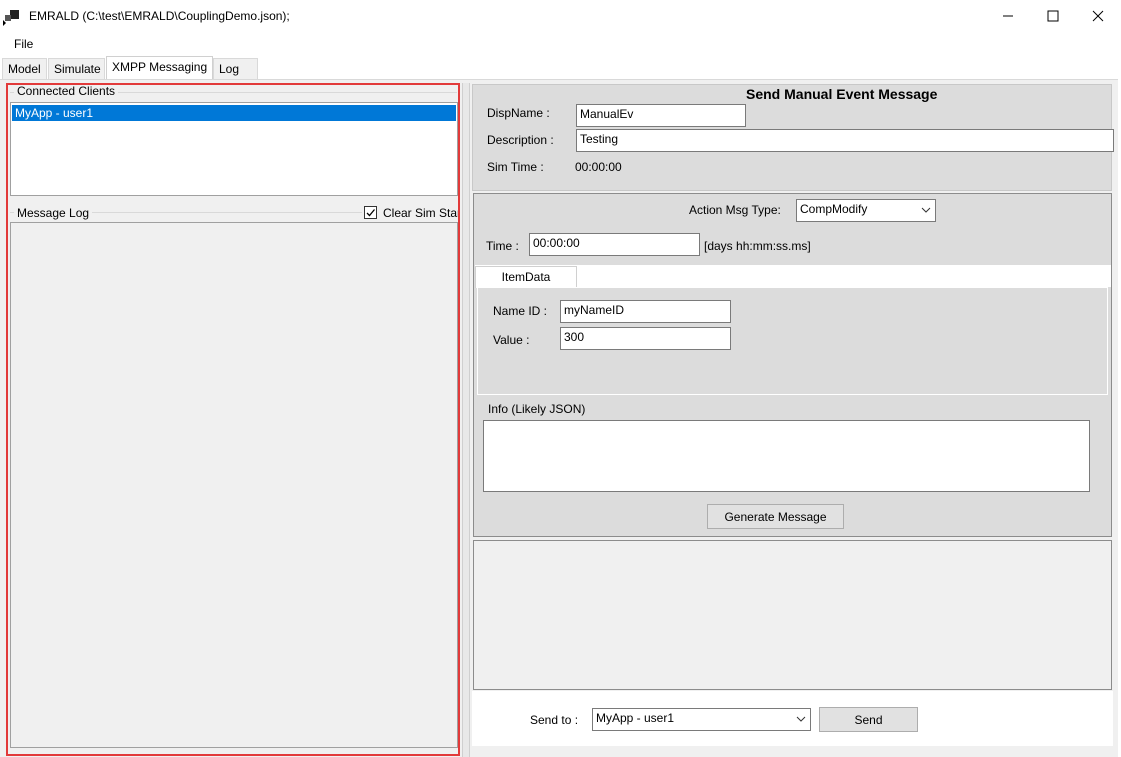 The width and height of the screenshot is (1121, 757). I want to click on generate-message-button: Generate Message, so click(775, 516).